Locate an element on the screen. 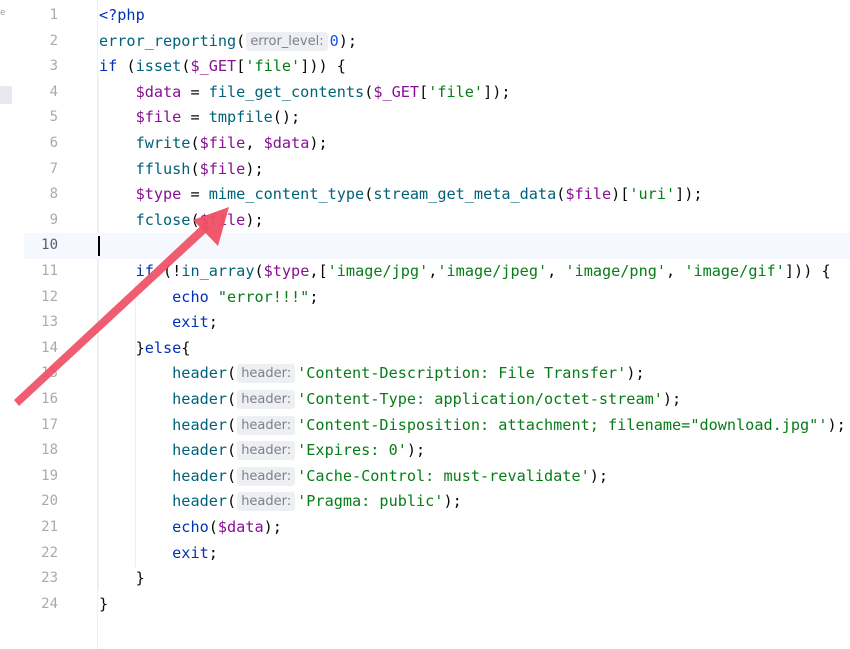 The image size is (850, 649). code-text: error_reporting(error_level: 0); is located at coordinates (228, 42).